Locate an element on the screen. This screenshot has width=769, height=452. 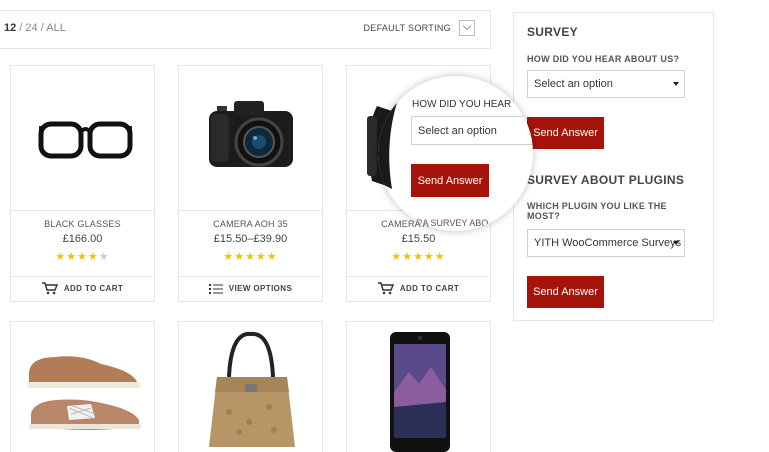
magnified-select: Select an option is located at coordinates (472, 130).